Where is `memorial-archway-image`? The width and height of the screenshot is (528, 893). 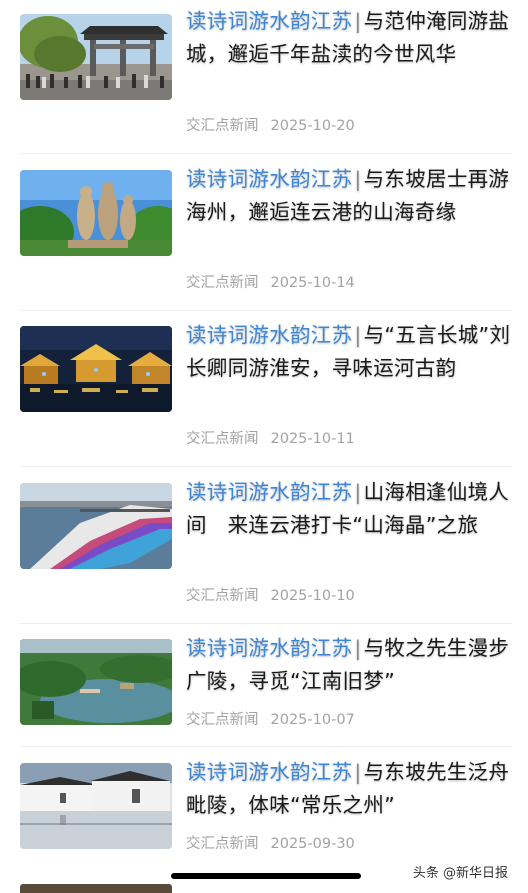 memorial-archway-image is located at coordinates (96, 57).